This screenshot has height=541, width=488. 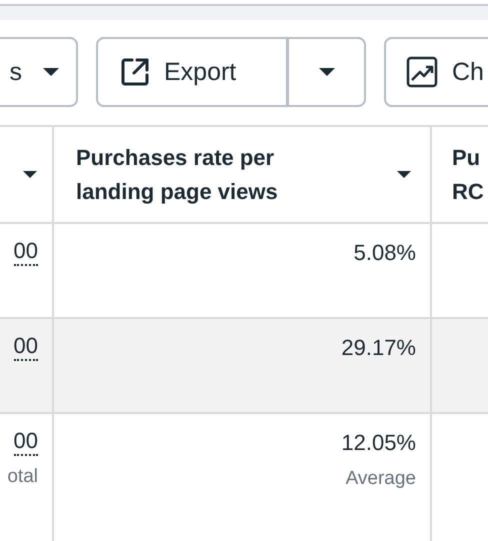 I want to click on summary-label: otal, so click(x=22, y=477).